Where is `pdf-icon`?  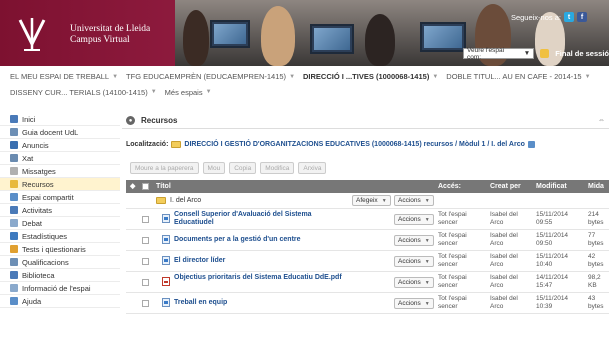 pdf-icon is located at coordinates (166, 281).